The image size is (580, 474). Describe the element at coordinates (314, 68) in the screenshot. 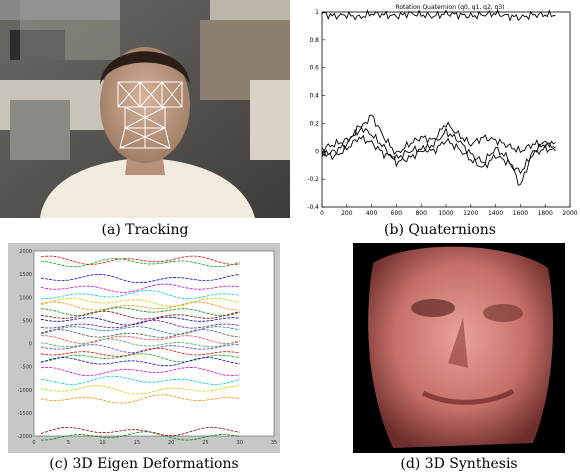

I see `y-tick-label: 0.6` at that location.